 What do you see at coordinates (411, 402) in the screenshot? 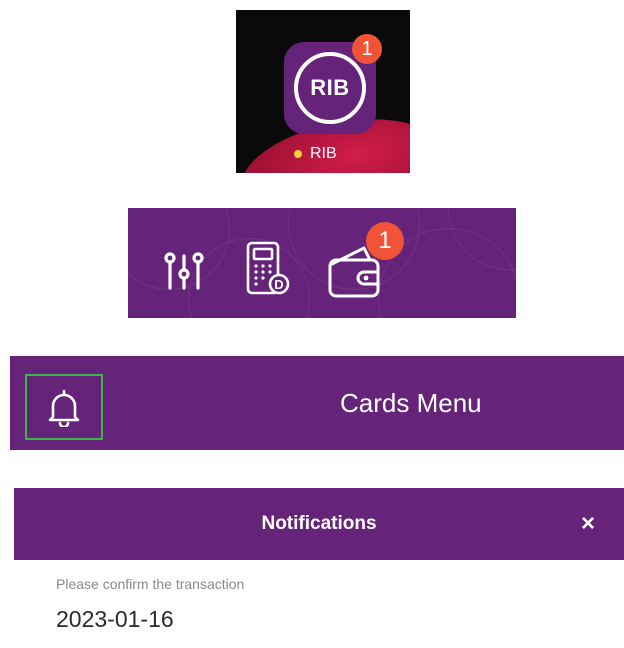
I see `page-title: Cards Menu` at bounding box center [411, 402].